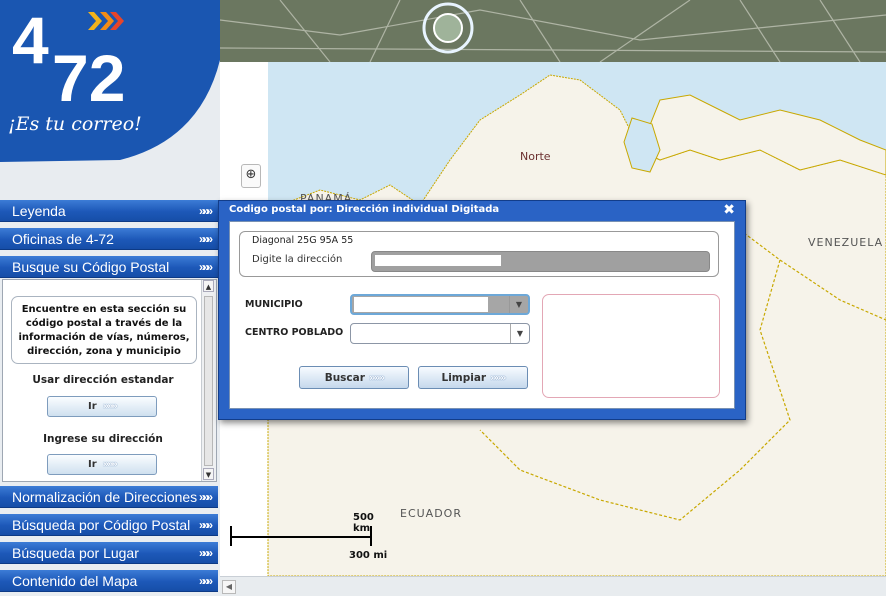 The width and height of the screenshot is (886, 596). What do you see at coordinates (448, 28) in the screenshot?
I see `satellite-roundabout-inner` at bounding box center [448, 28].